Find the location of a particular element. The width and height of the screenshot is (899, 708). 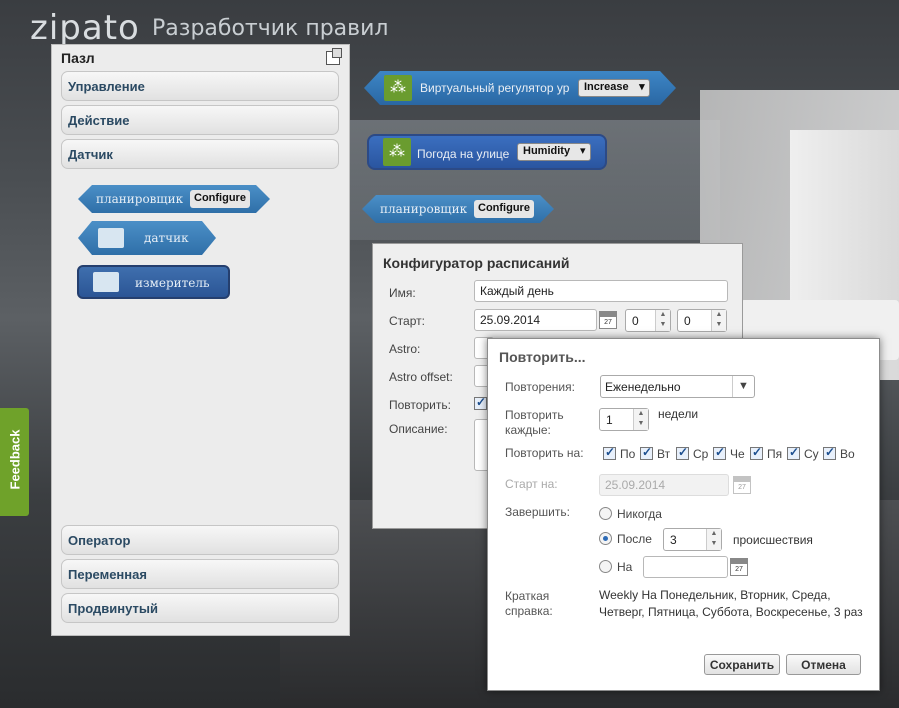

sensor-block: датчик is located at coordinates (147, 238).